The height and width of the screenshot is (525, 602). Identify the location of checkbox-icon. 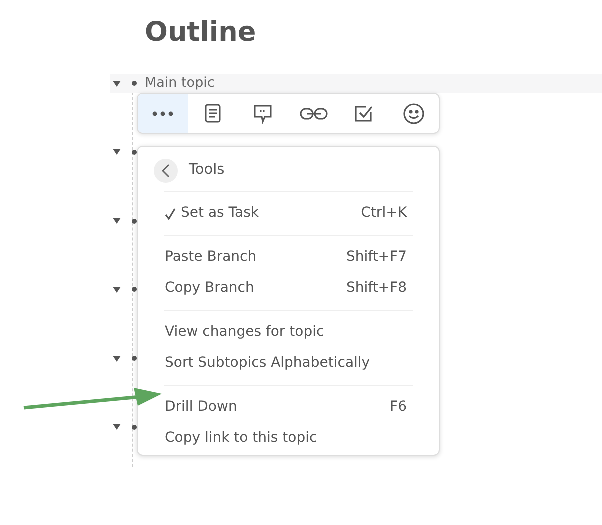
(364, 113).